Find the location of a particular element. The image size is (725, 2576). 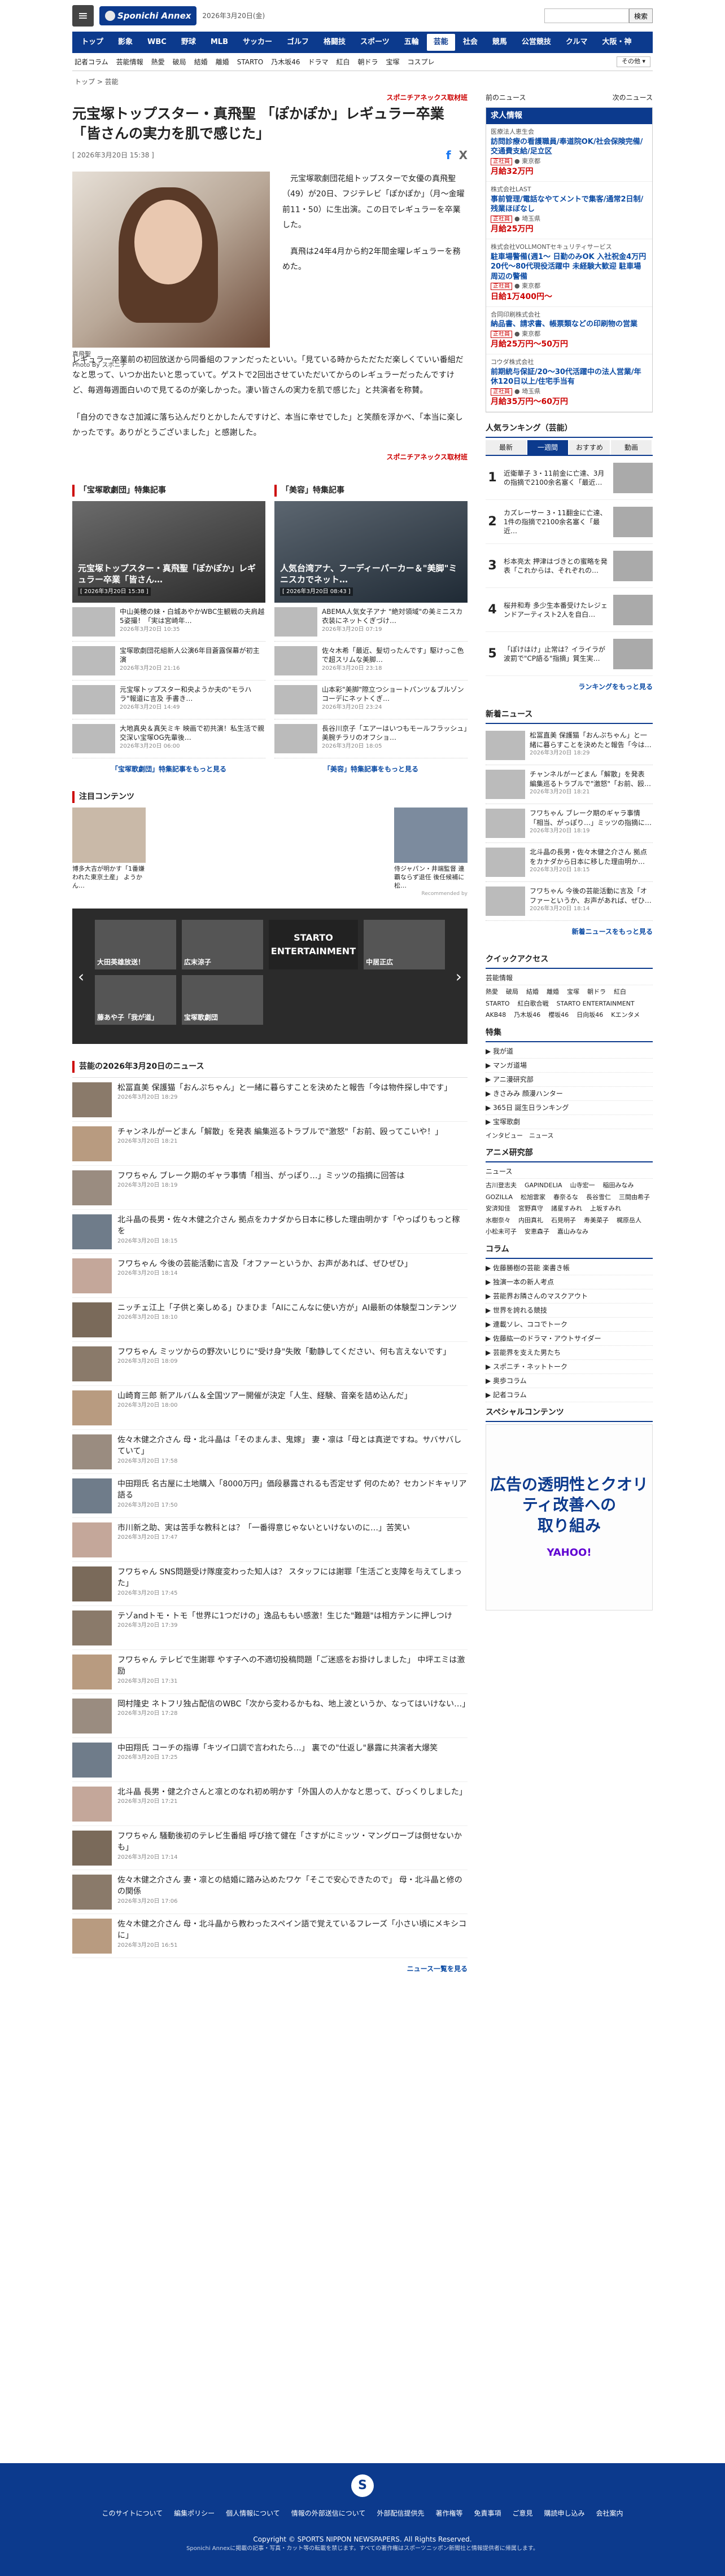

latest-more-link: 新着ニュースをもっと見る is located at coordinates (569, 932).